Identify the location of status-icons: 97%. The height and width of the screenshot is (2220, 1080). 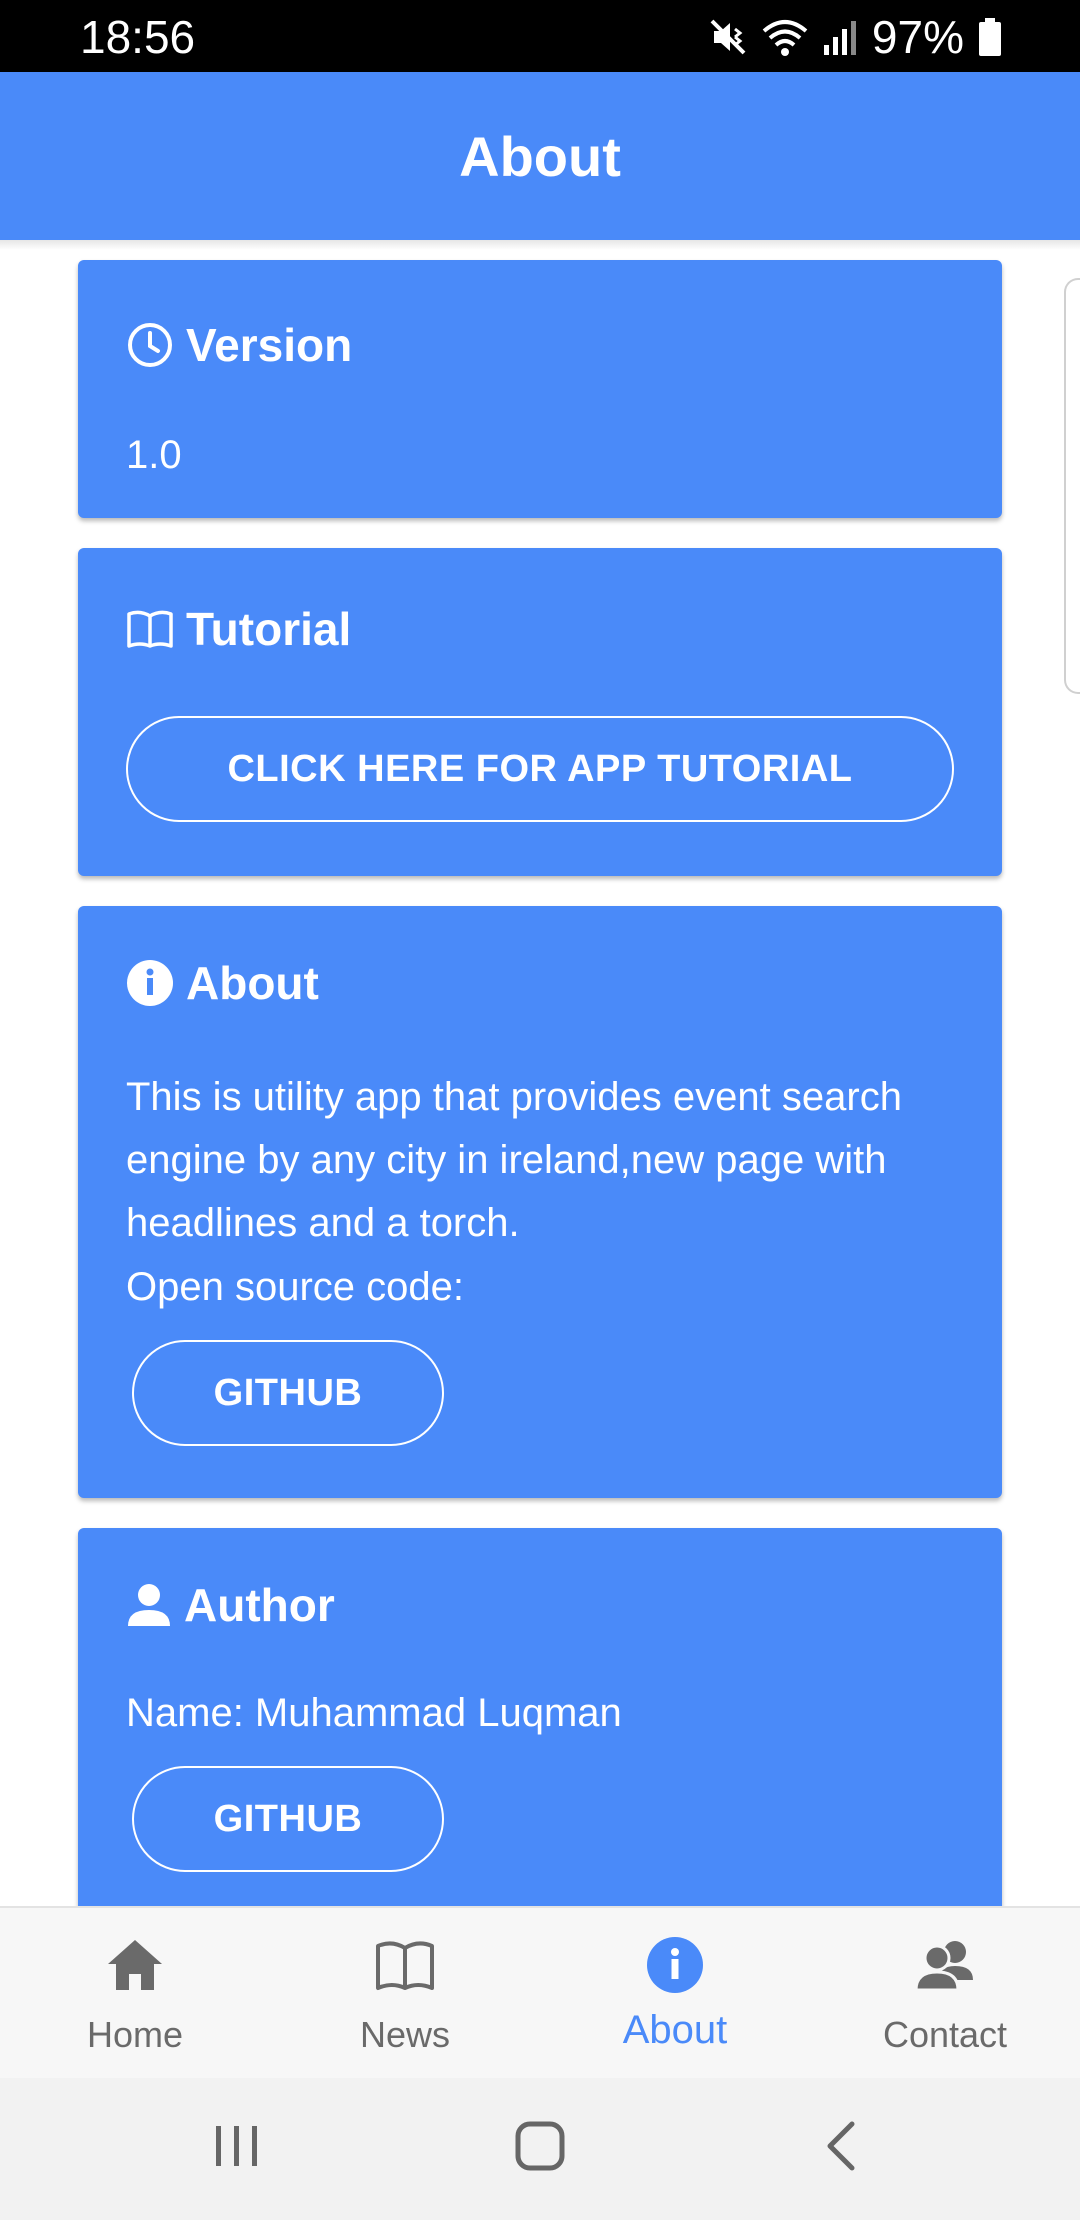
(855, 37).